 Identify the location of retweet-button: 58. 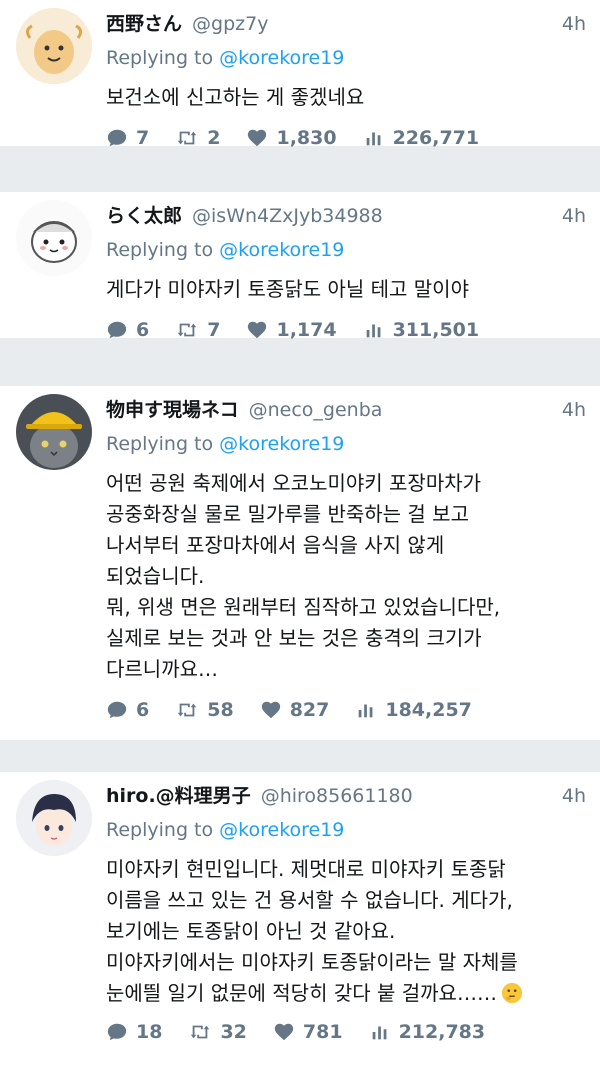
(204, 710).